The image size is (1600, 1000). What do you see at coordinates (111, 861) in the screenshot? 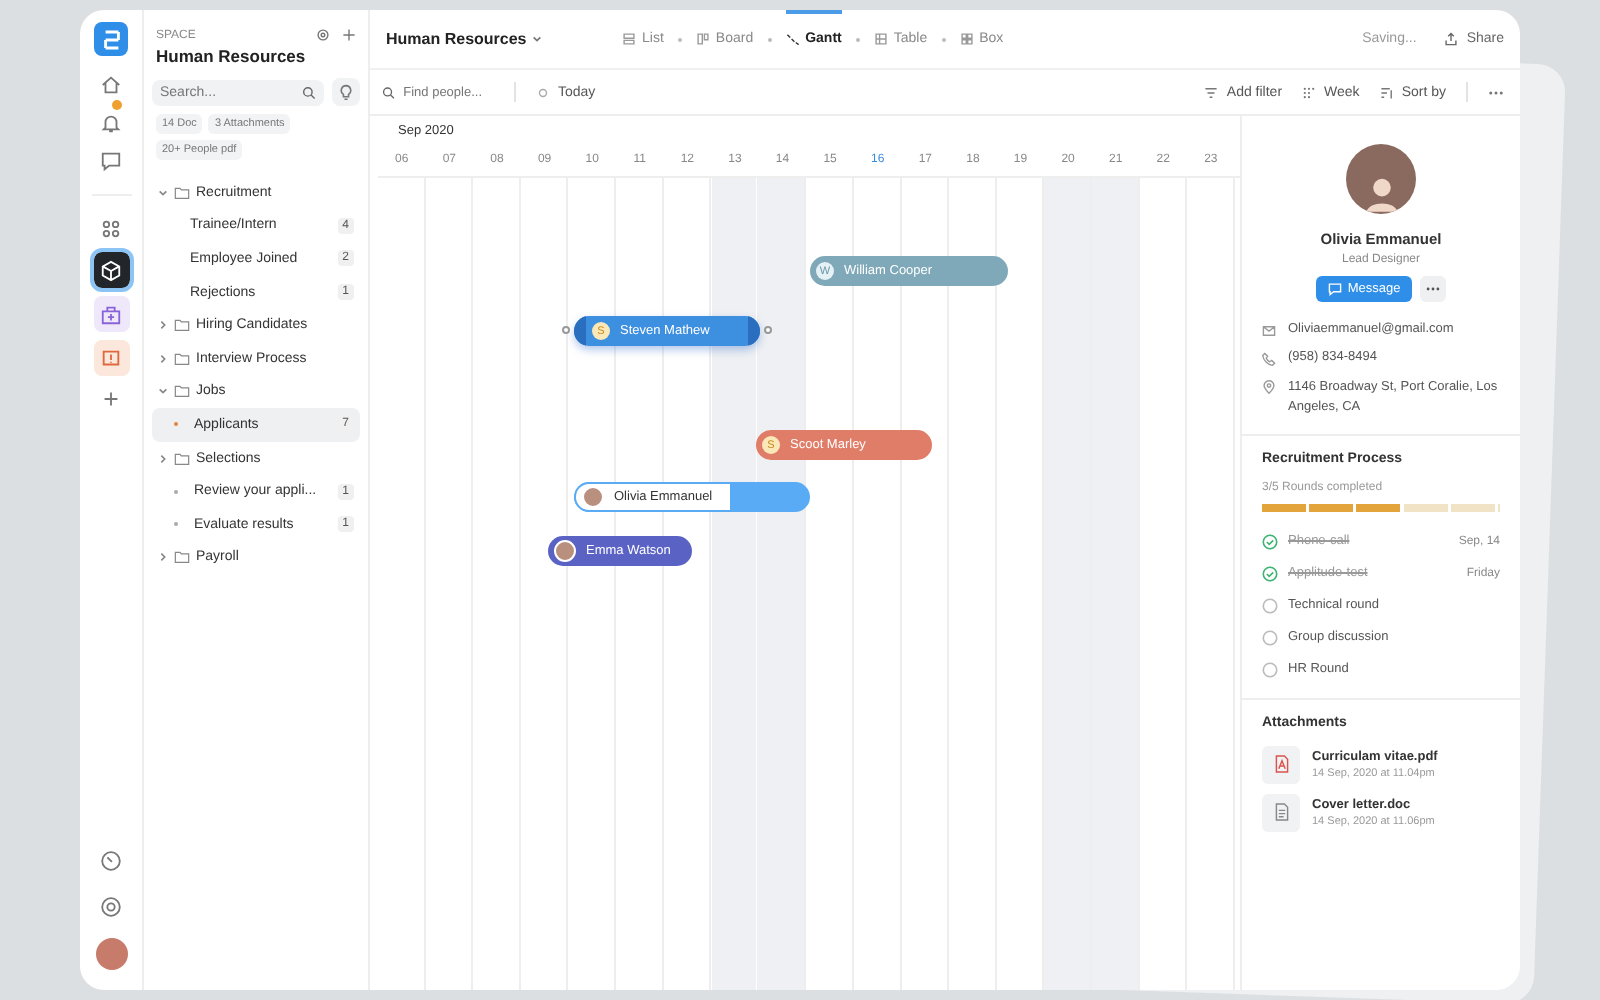
I see `gauge-icon` at bounding box center [111, 861].